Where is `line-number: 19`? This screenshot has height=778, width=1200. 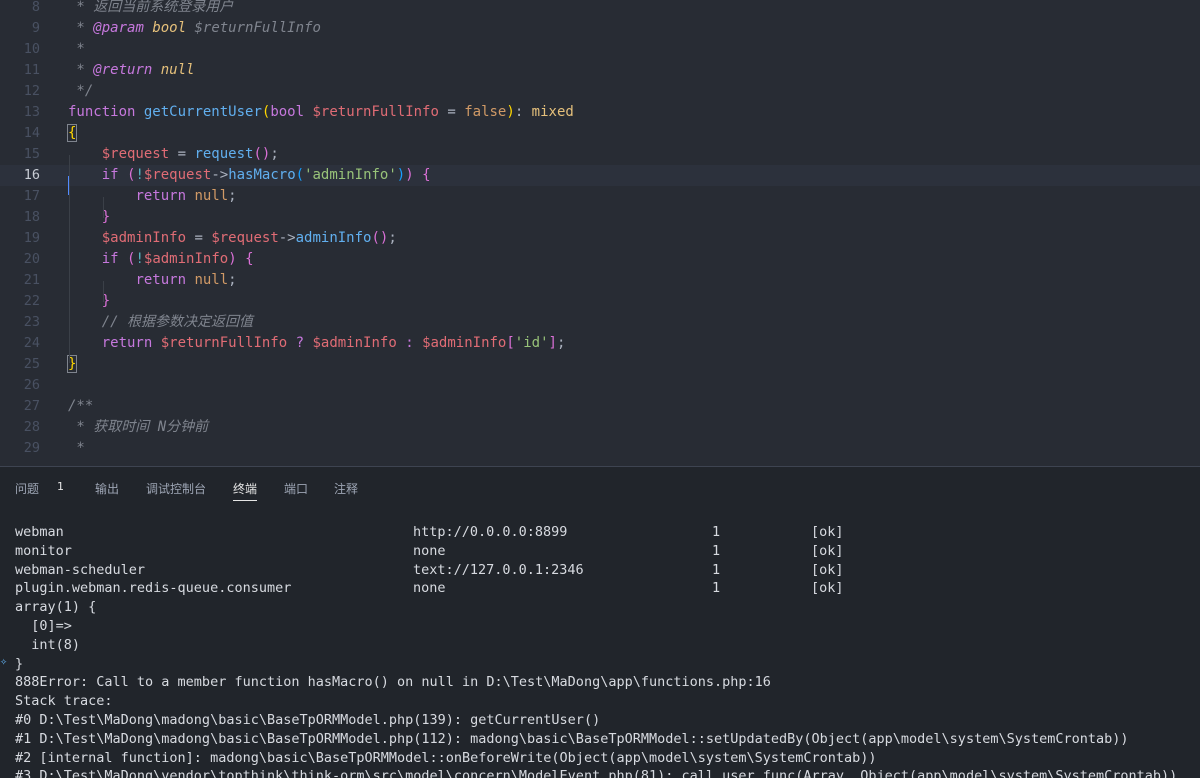 line-number: 19 is located at coordinates (20, 238).